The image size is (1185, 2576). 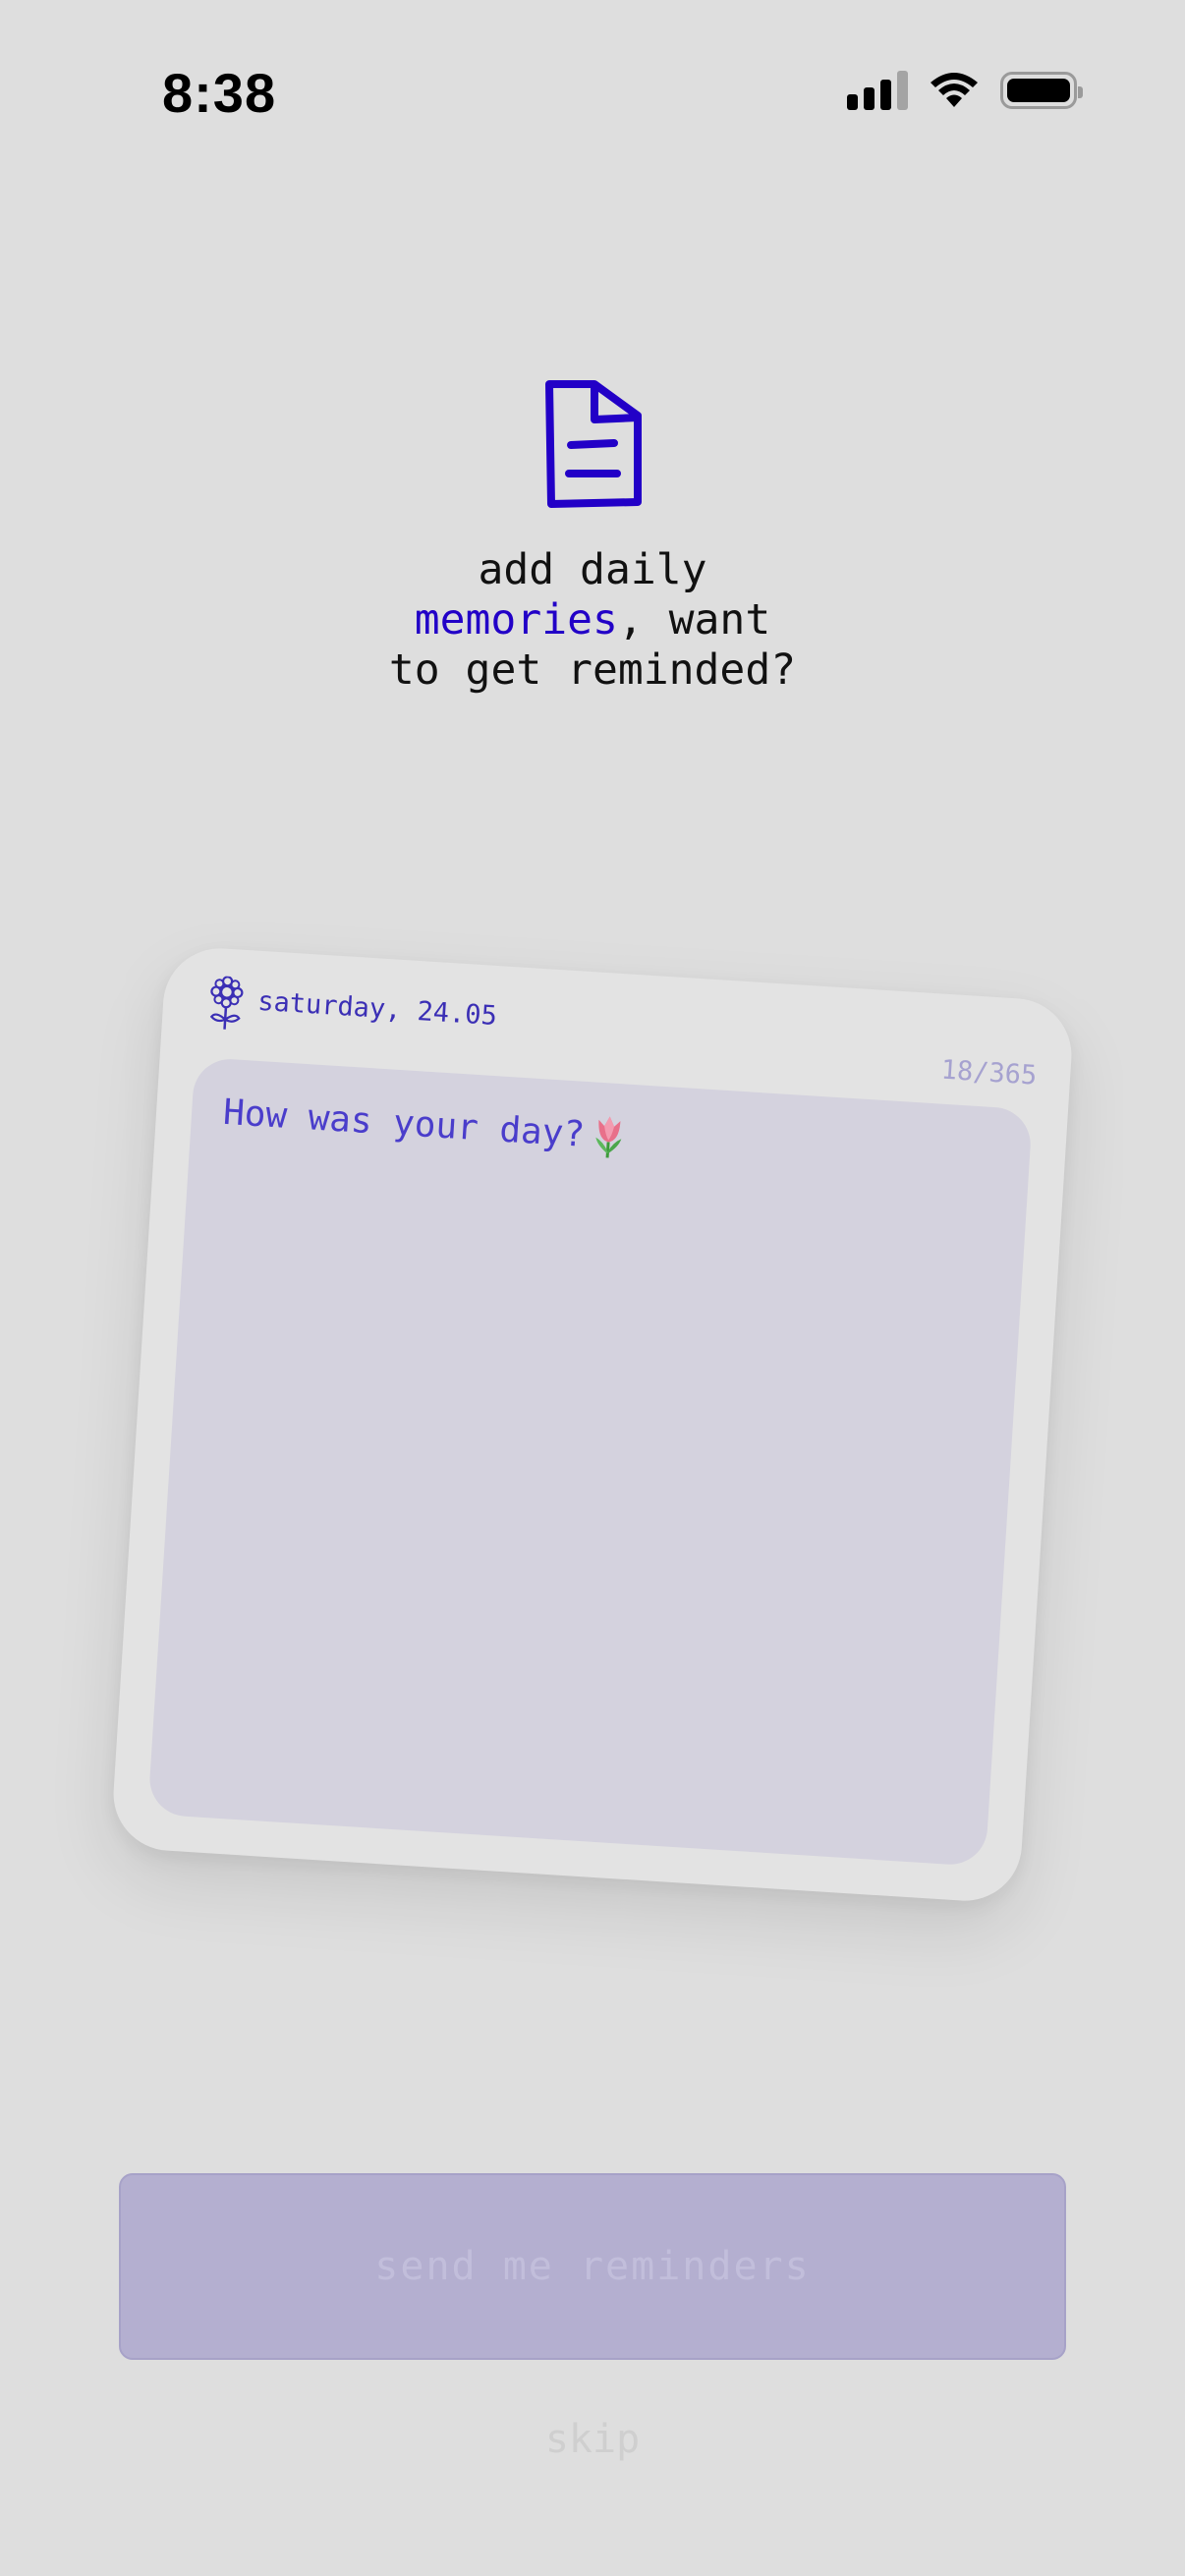 I want to click on status-time: 8:38, so click(x=220, y=93).